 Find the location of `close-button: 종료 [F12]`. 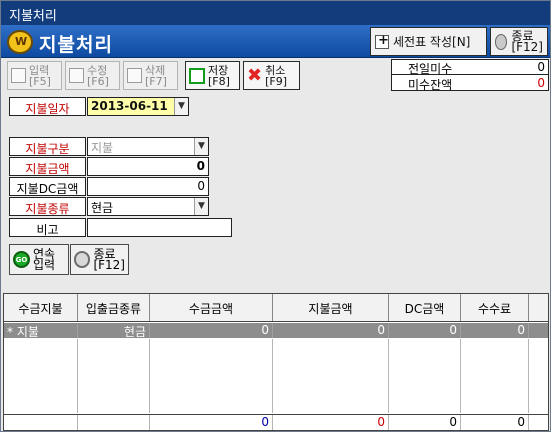

close-button: 종료 [F12] is located at coordinates (519, 41).